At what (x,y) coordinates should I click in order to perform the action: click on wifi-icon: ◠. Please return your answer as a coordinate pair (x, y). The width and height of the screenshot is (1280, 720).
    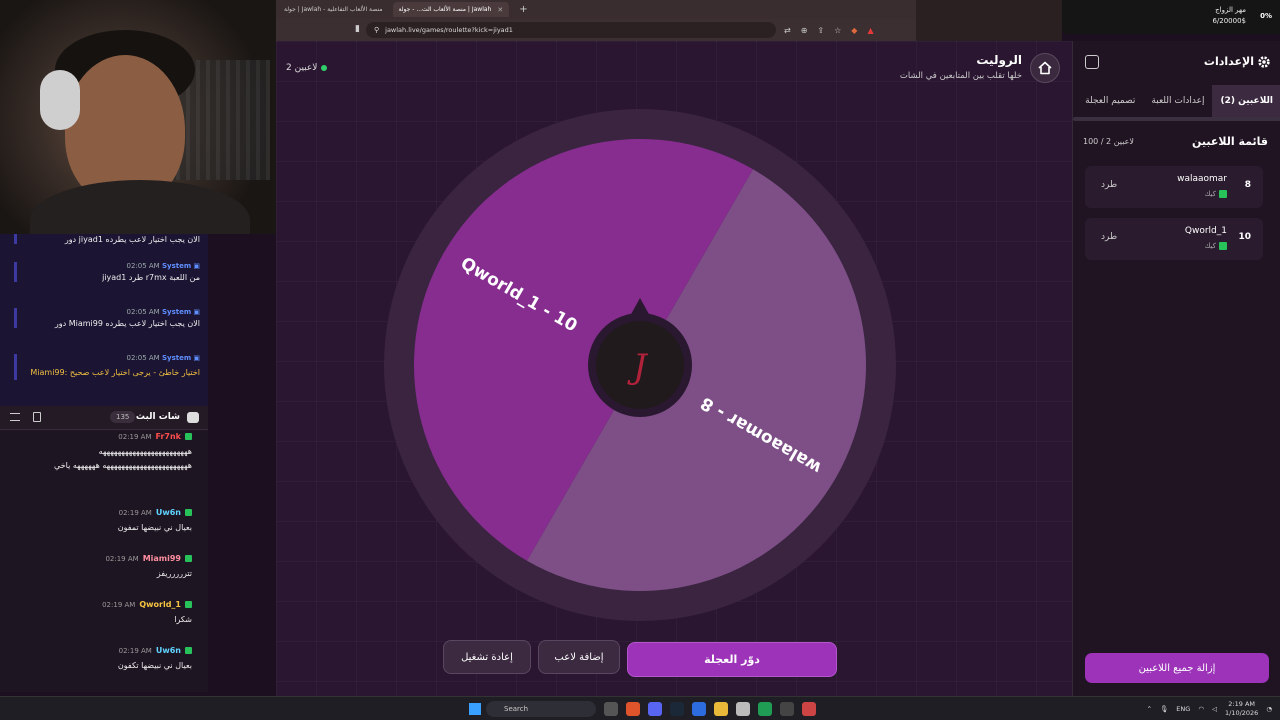
    Looking at the image, I should click on (1201, 709).